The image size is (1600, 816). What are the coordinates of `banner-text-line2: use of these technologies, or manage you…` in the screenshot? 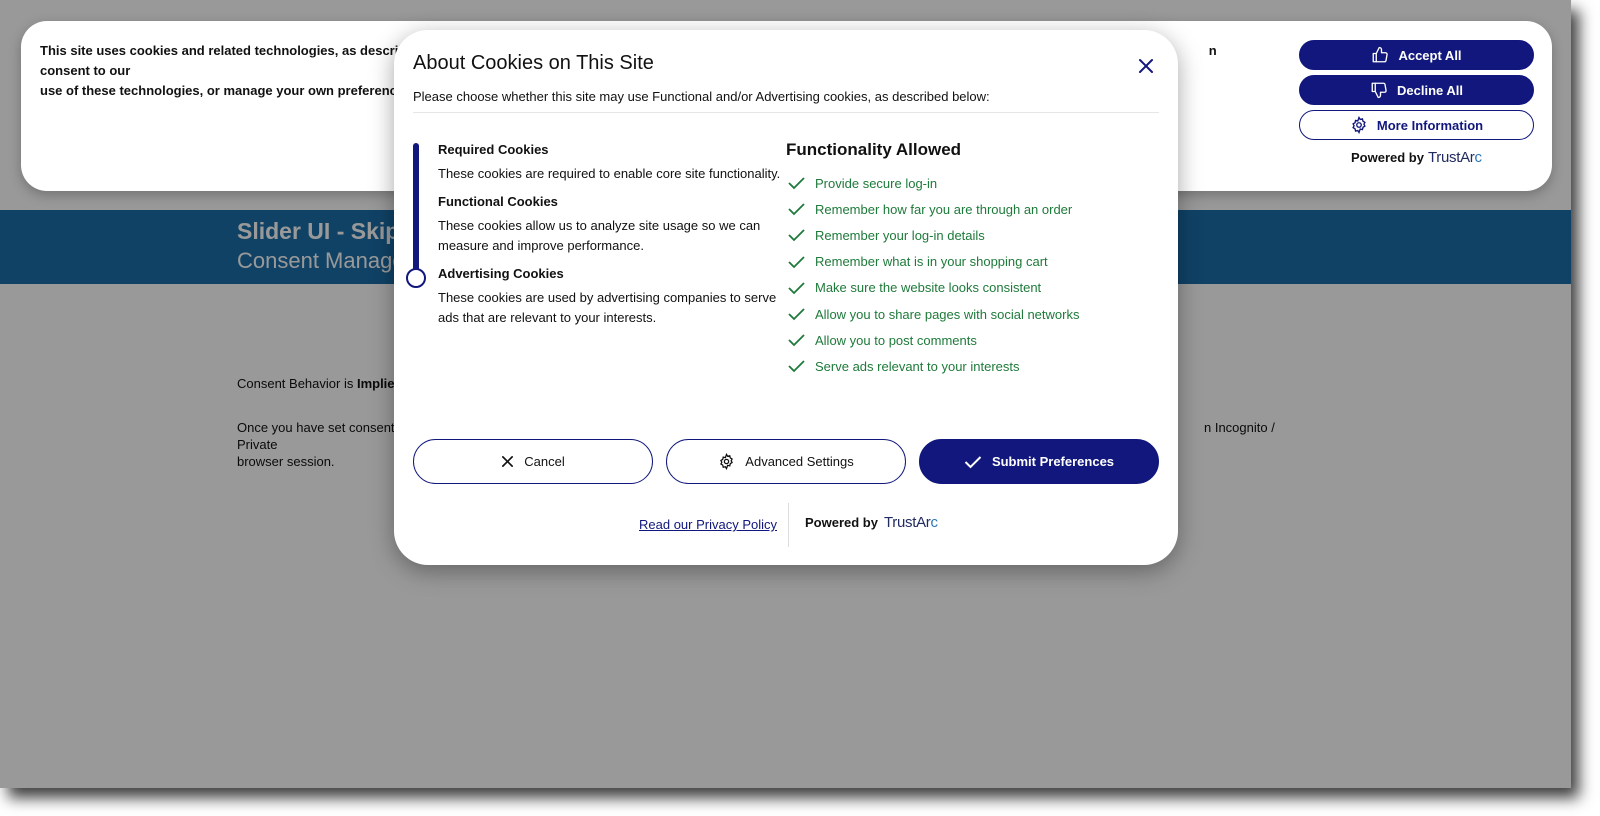 It's located at (227, 90).